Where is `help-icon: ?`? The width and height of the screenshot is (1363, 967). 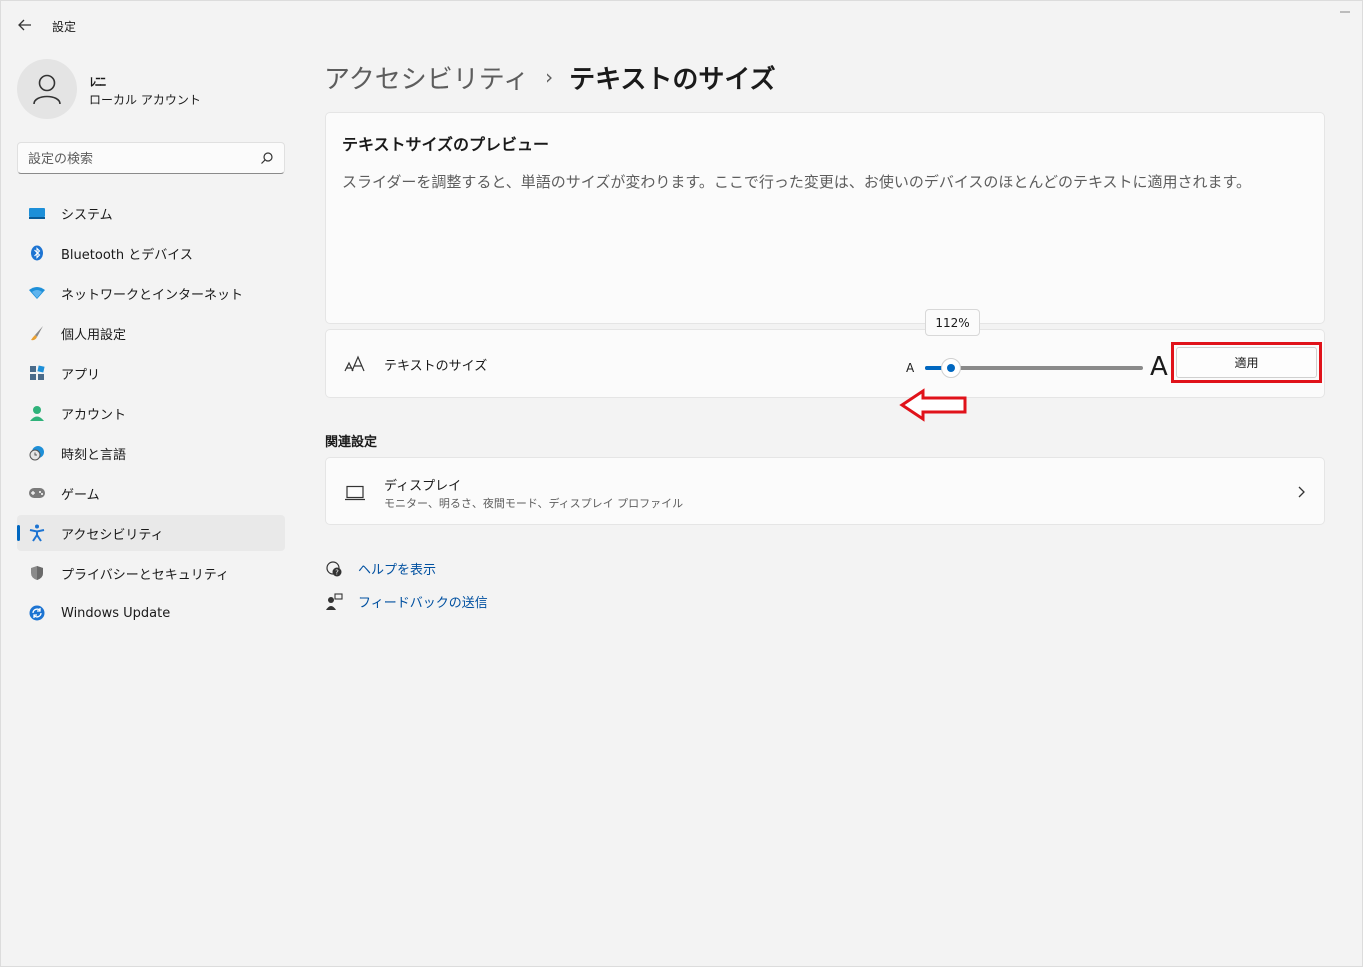 help-icon: ? is located at coordinates (334, 569).